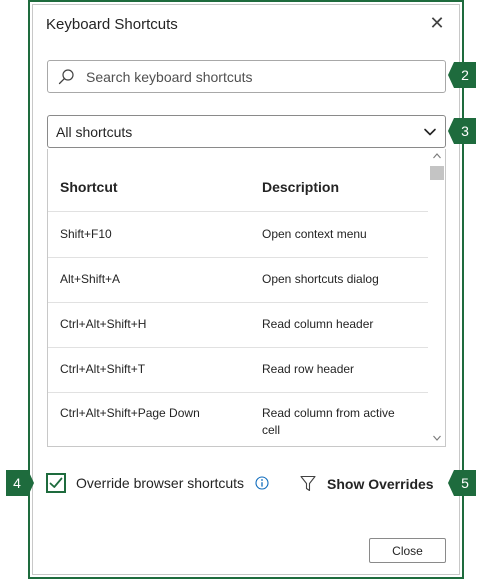  What do you see at coordinates (301, 187) in the screenshot?
I see `column-header-description: Description` at bounding box center [301, 187].